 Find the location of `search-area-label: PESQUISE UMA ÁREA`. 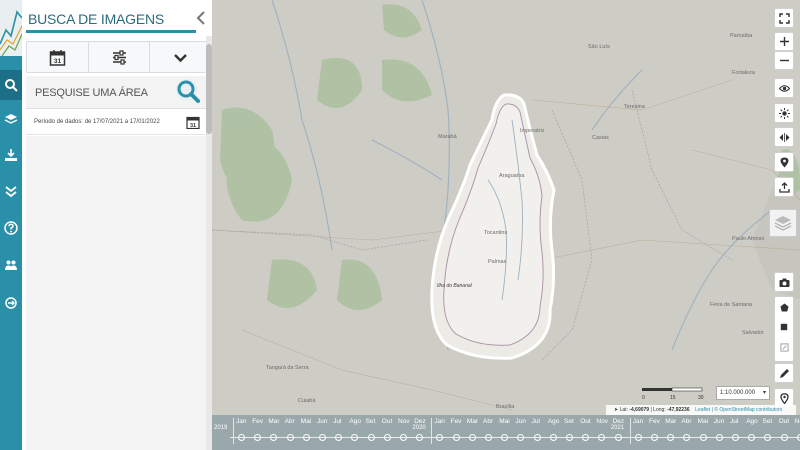

search-area-label: PESQUISE UMA ÁREA is located at coordinates (91, 93).